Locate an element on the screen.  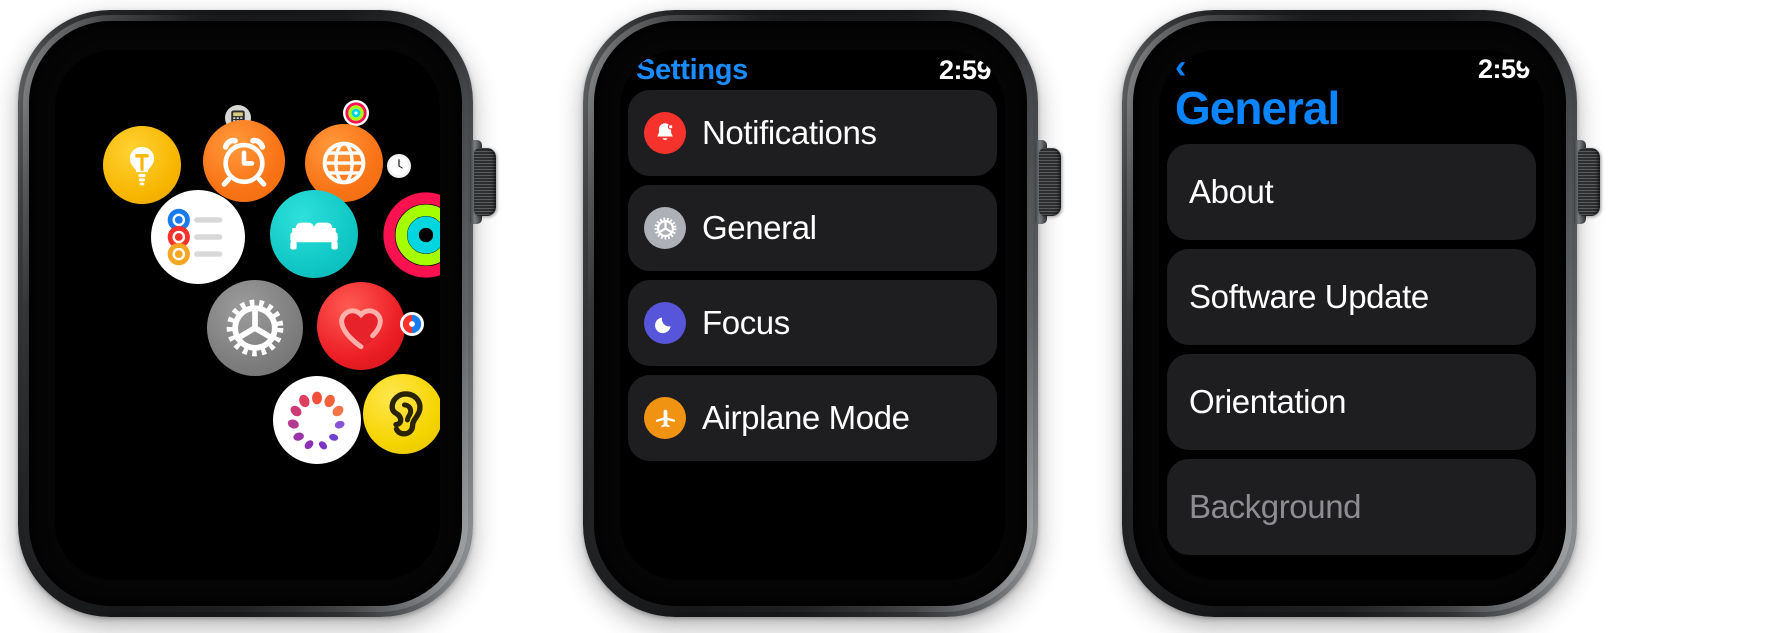
bell-icon is located at coordinates (665, 133).